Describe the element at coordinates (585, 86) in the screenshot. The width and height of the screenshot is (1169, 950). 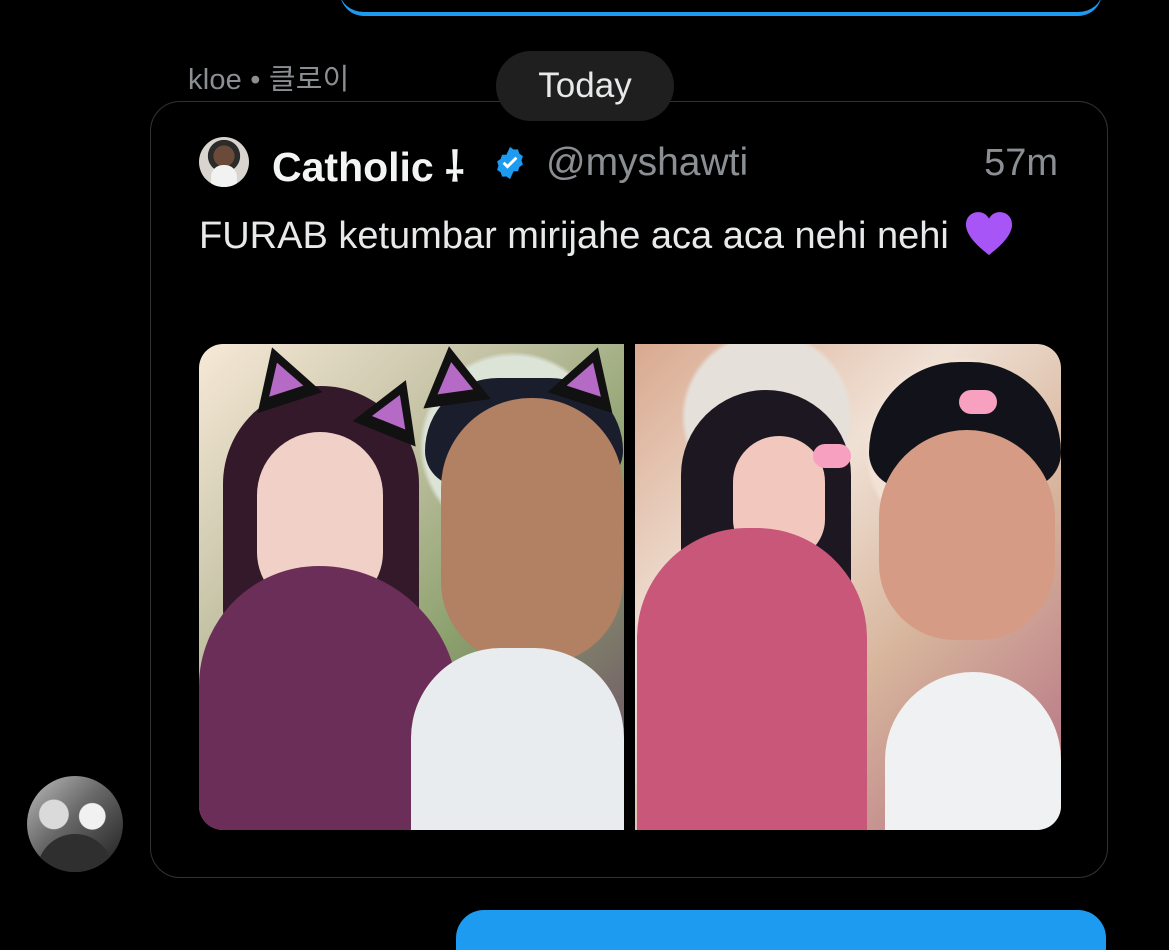
I see `date-separator: Today` at that location.